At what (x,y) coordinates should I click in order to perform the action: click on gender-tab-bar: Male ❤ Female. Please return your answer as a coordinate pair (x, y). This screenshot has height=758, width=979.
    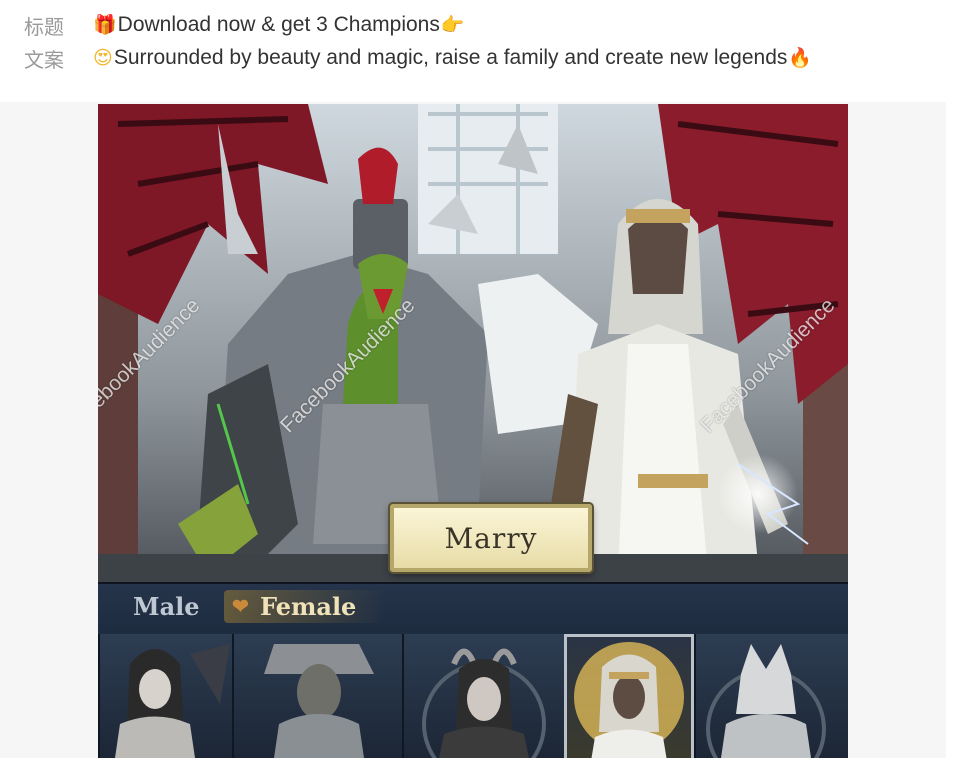
    Looking at the image, I should click on (473, 609).